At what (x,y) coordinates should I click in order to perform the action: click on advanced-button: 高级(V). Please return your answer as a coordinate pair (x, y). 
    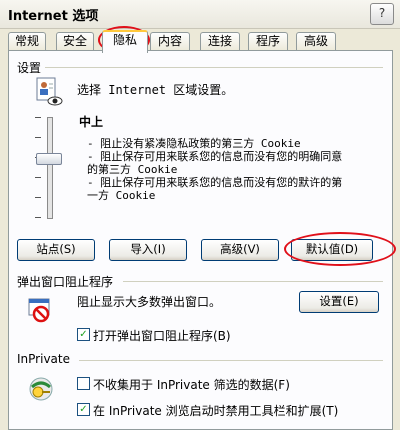
    Looking at the image, I should click on (240, 250).